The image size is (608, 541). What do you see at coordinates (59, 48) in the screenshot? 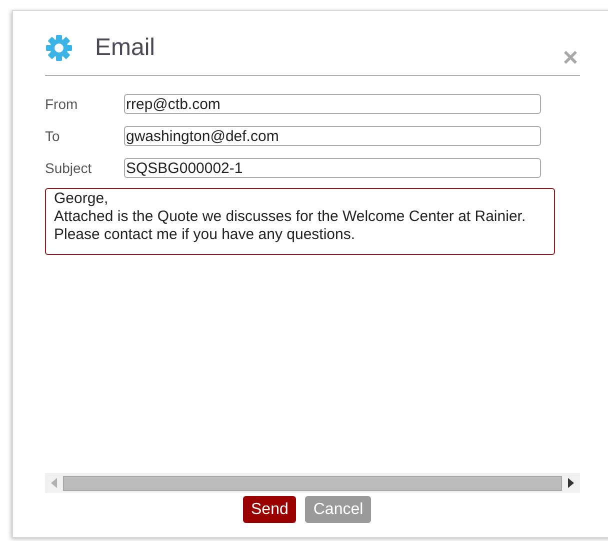
I see `settings-icon` at bounding box center [59, 48].